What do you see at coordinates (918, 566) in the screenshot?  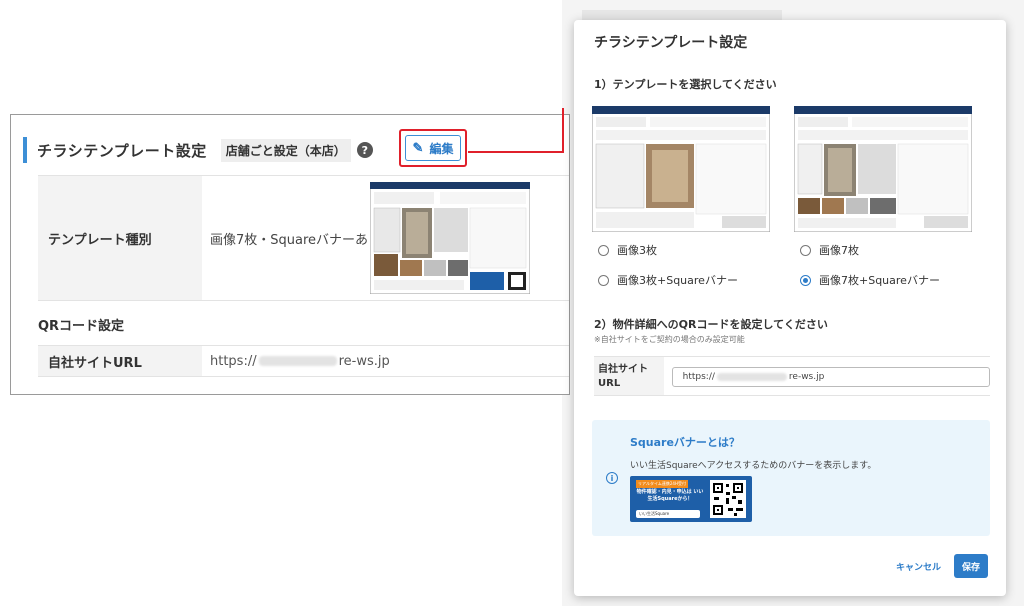 I see `cancel-button: キャンセル` at bounding box center [918, 566].